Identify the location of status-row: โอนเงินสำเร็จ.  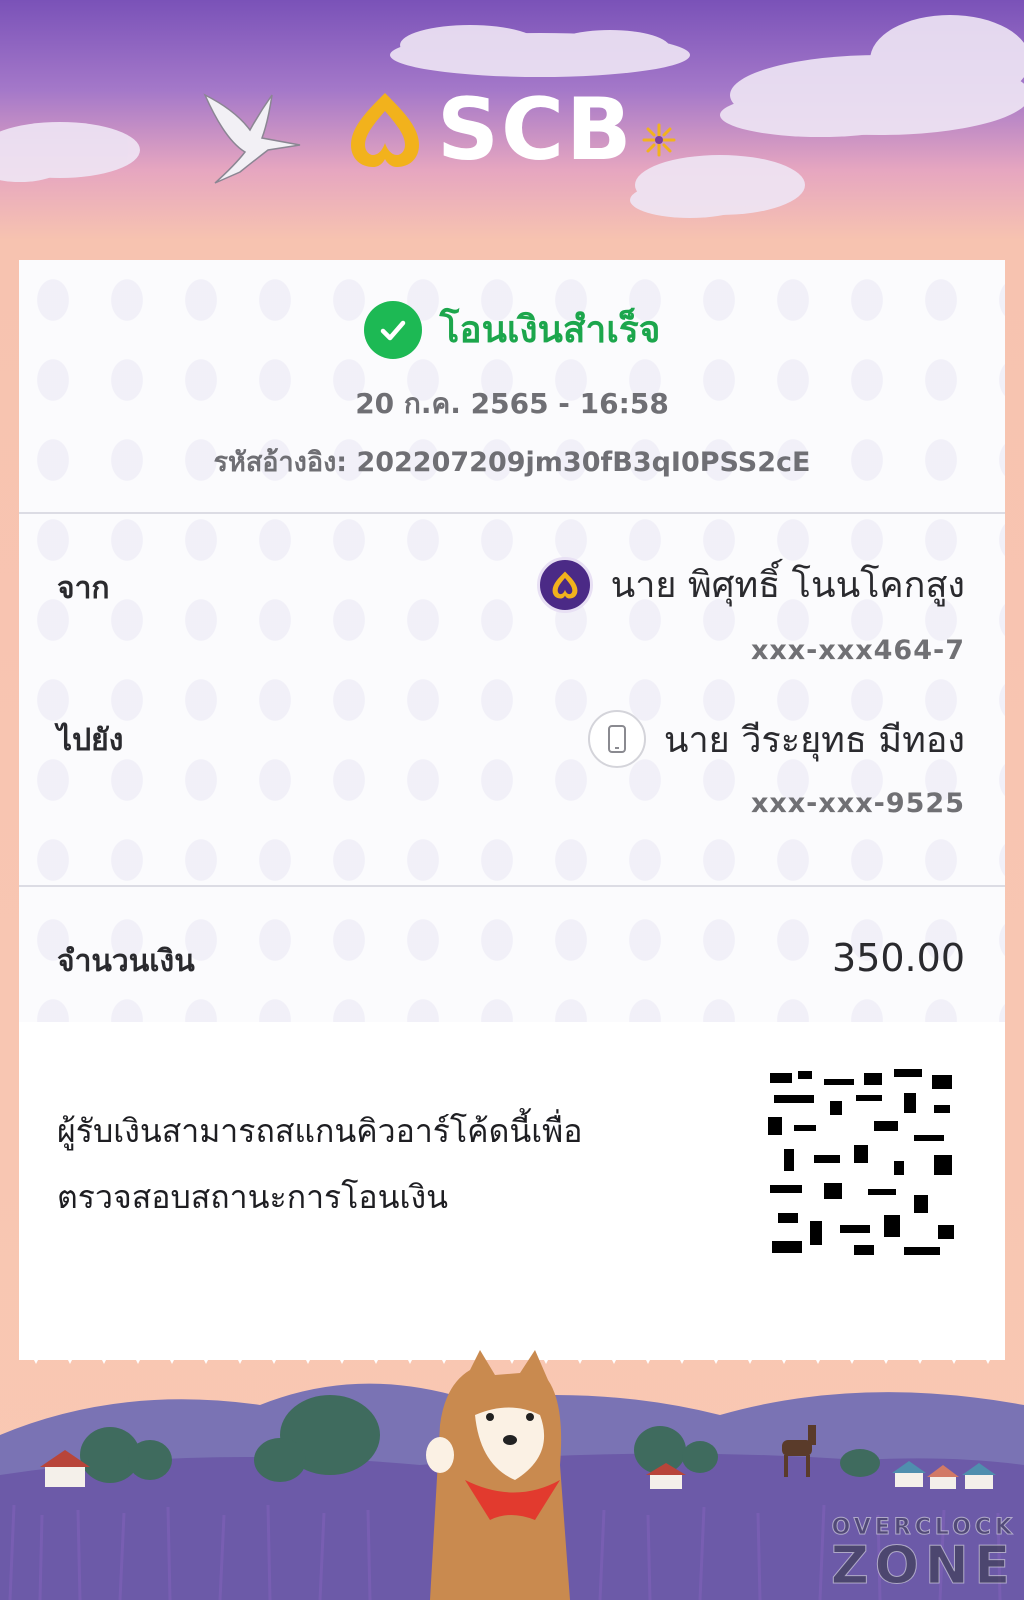
(512, 329).